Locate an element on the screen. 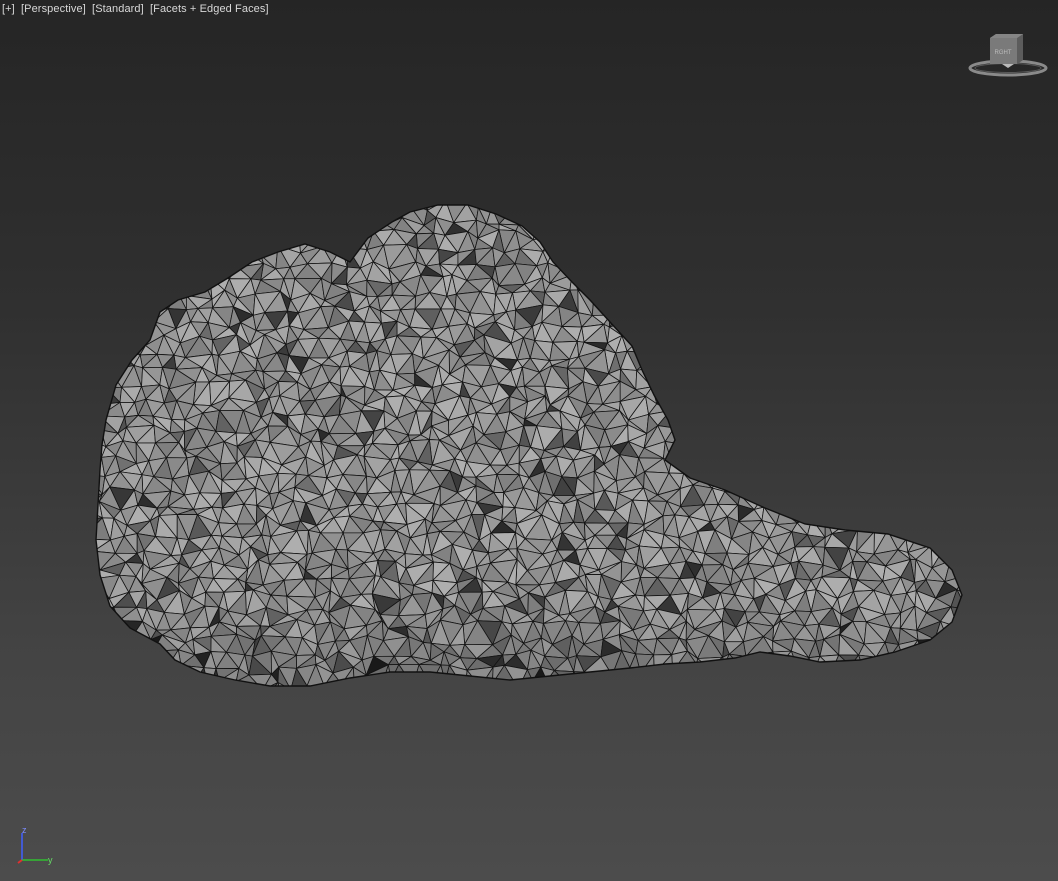 The image size is (1058, 881). y-axis-label: y is located at coordinates (50, 860).